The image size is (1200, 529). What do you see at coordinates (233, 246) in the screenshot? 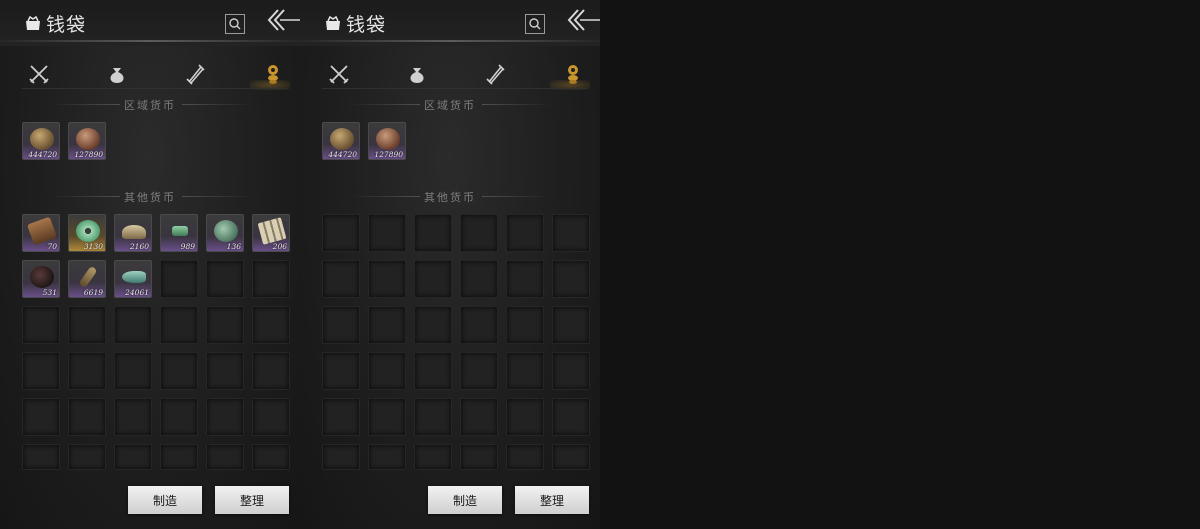
I see `item-count: 136` at bounding box center [233, 246].